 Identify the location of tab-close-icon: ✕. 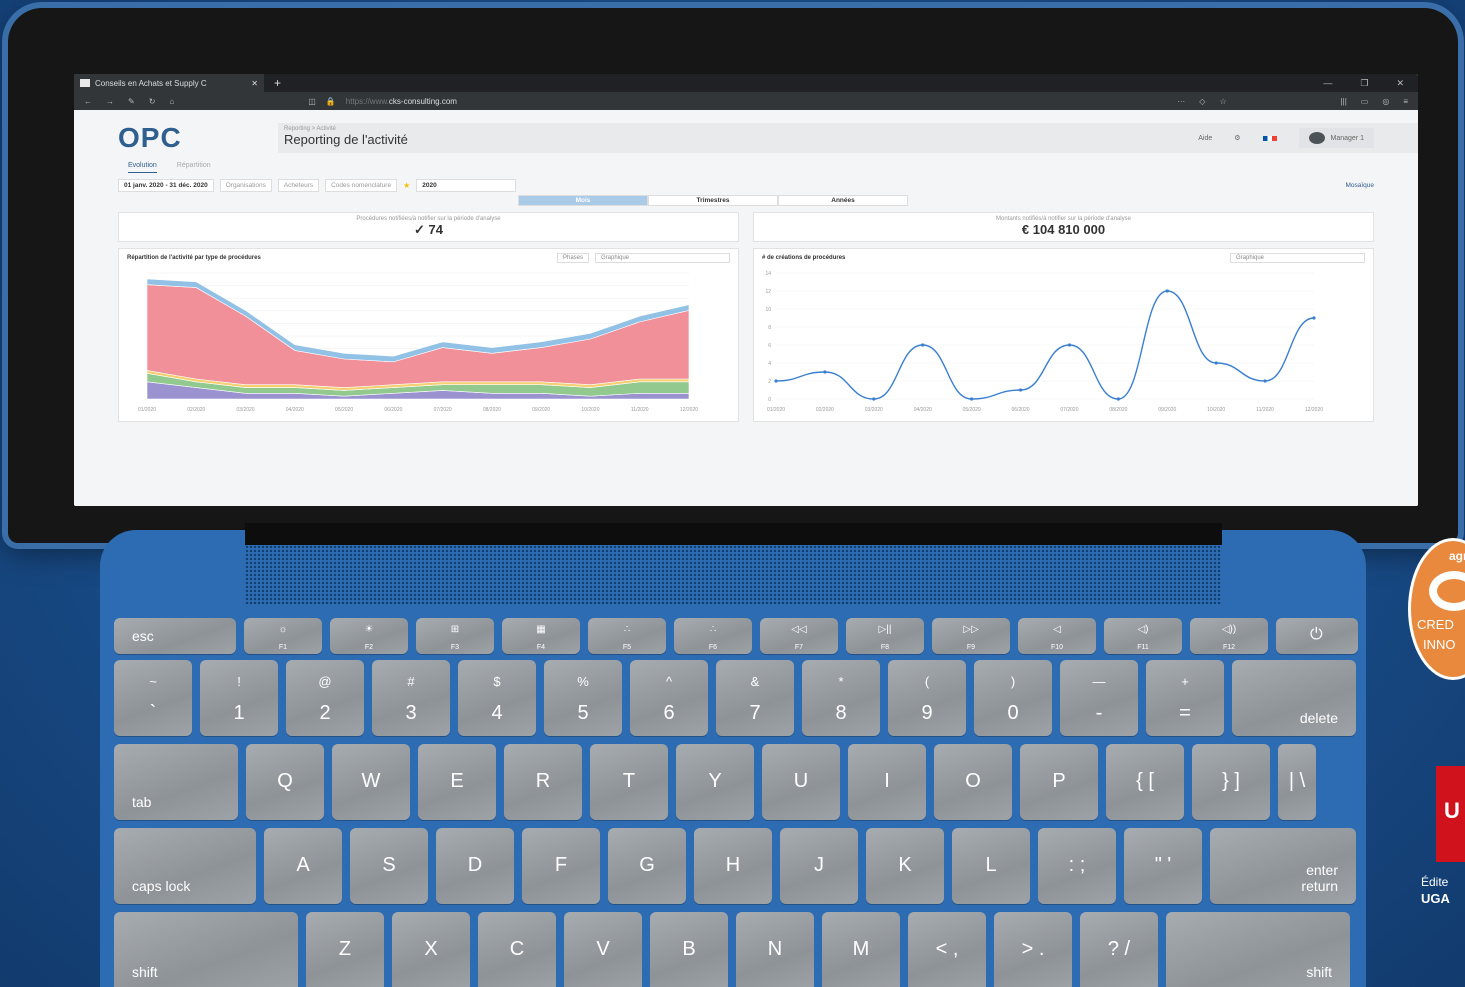
(254, 83).